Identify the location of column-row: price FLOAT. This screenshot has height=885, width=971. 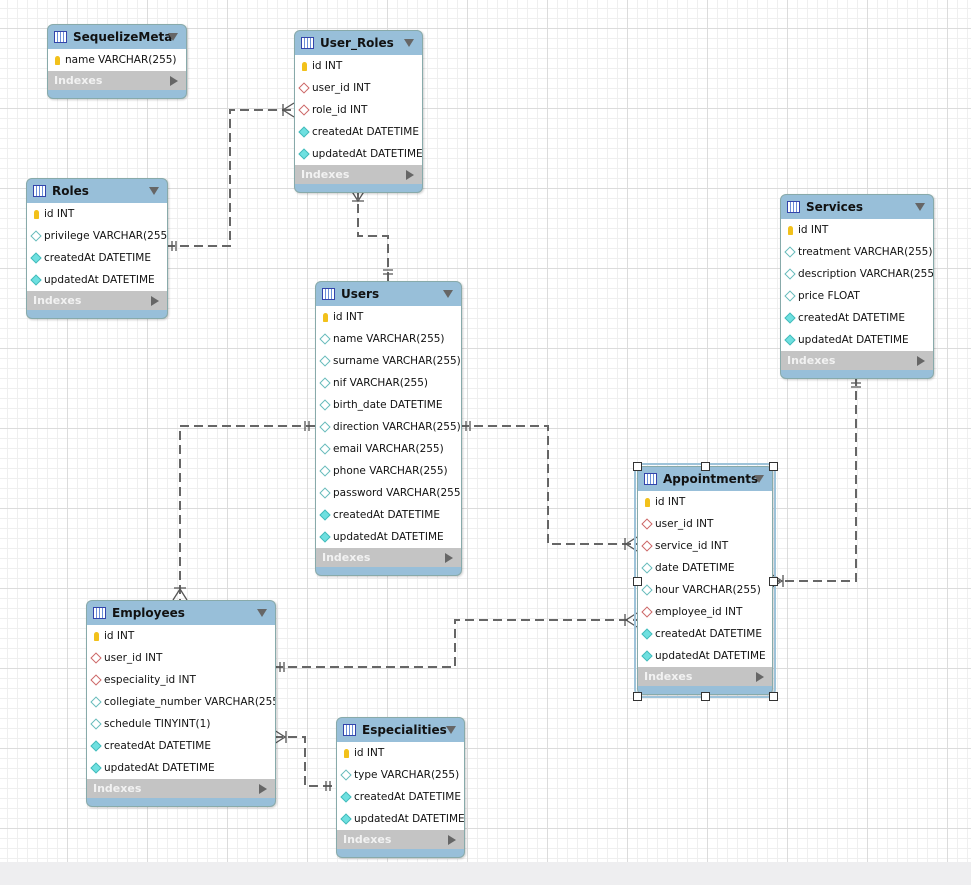
(857, 296).